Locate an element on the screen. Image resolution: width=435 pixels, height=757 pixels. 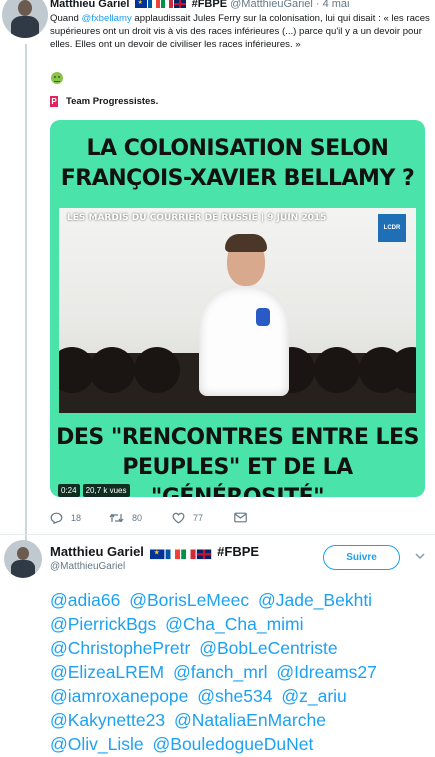
mention-link: @BouledogueDuNet is located at coordinates (233, 744).